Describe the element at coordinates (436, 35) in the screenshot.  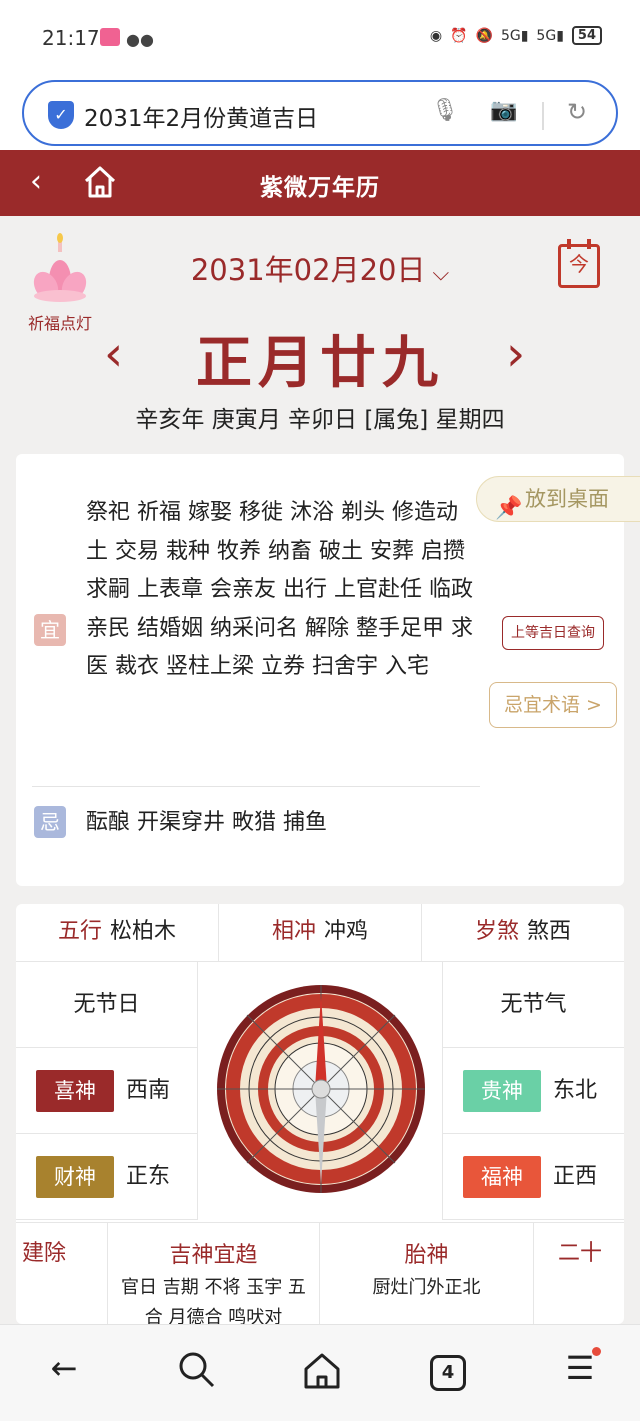
I see `eye-icon: ◉` at that location.